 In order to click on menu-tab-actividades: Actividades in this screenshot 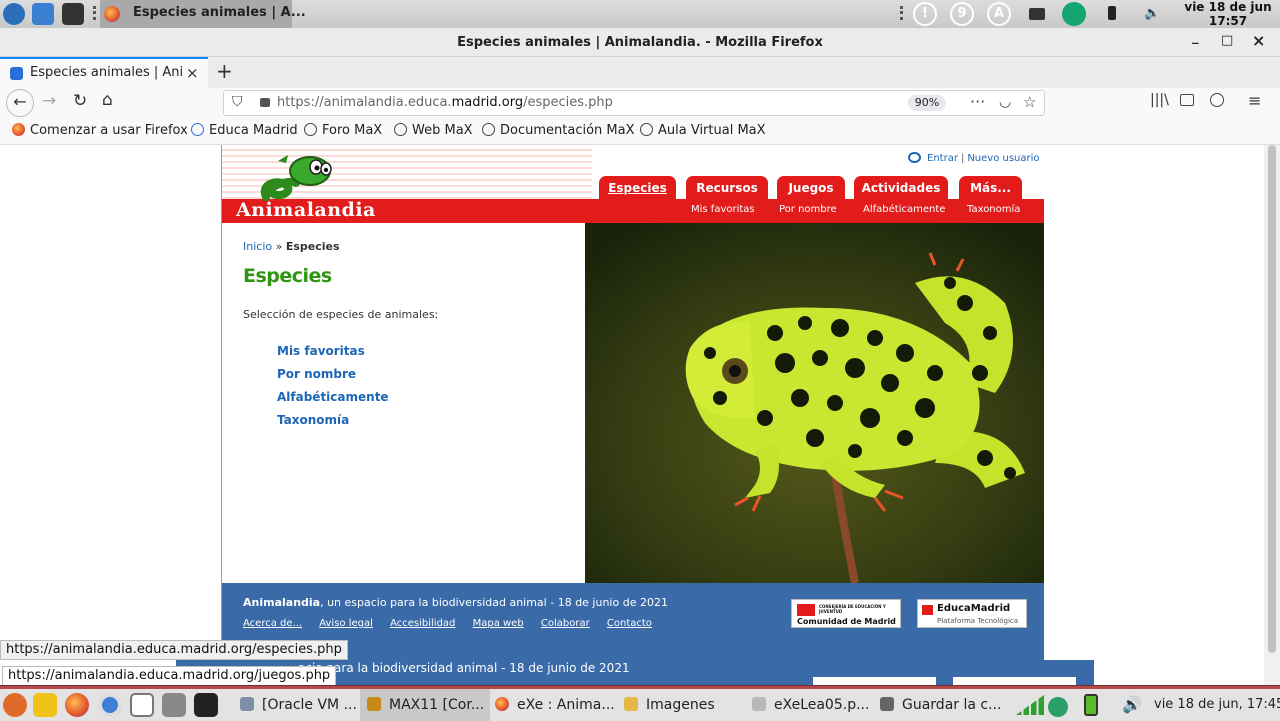, I will do `click(901, 188)`.